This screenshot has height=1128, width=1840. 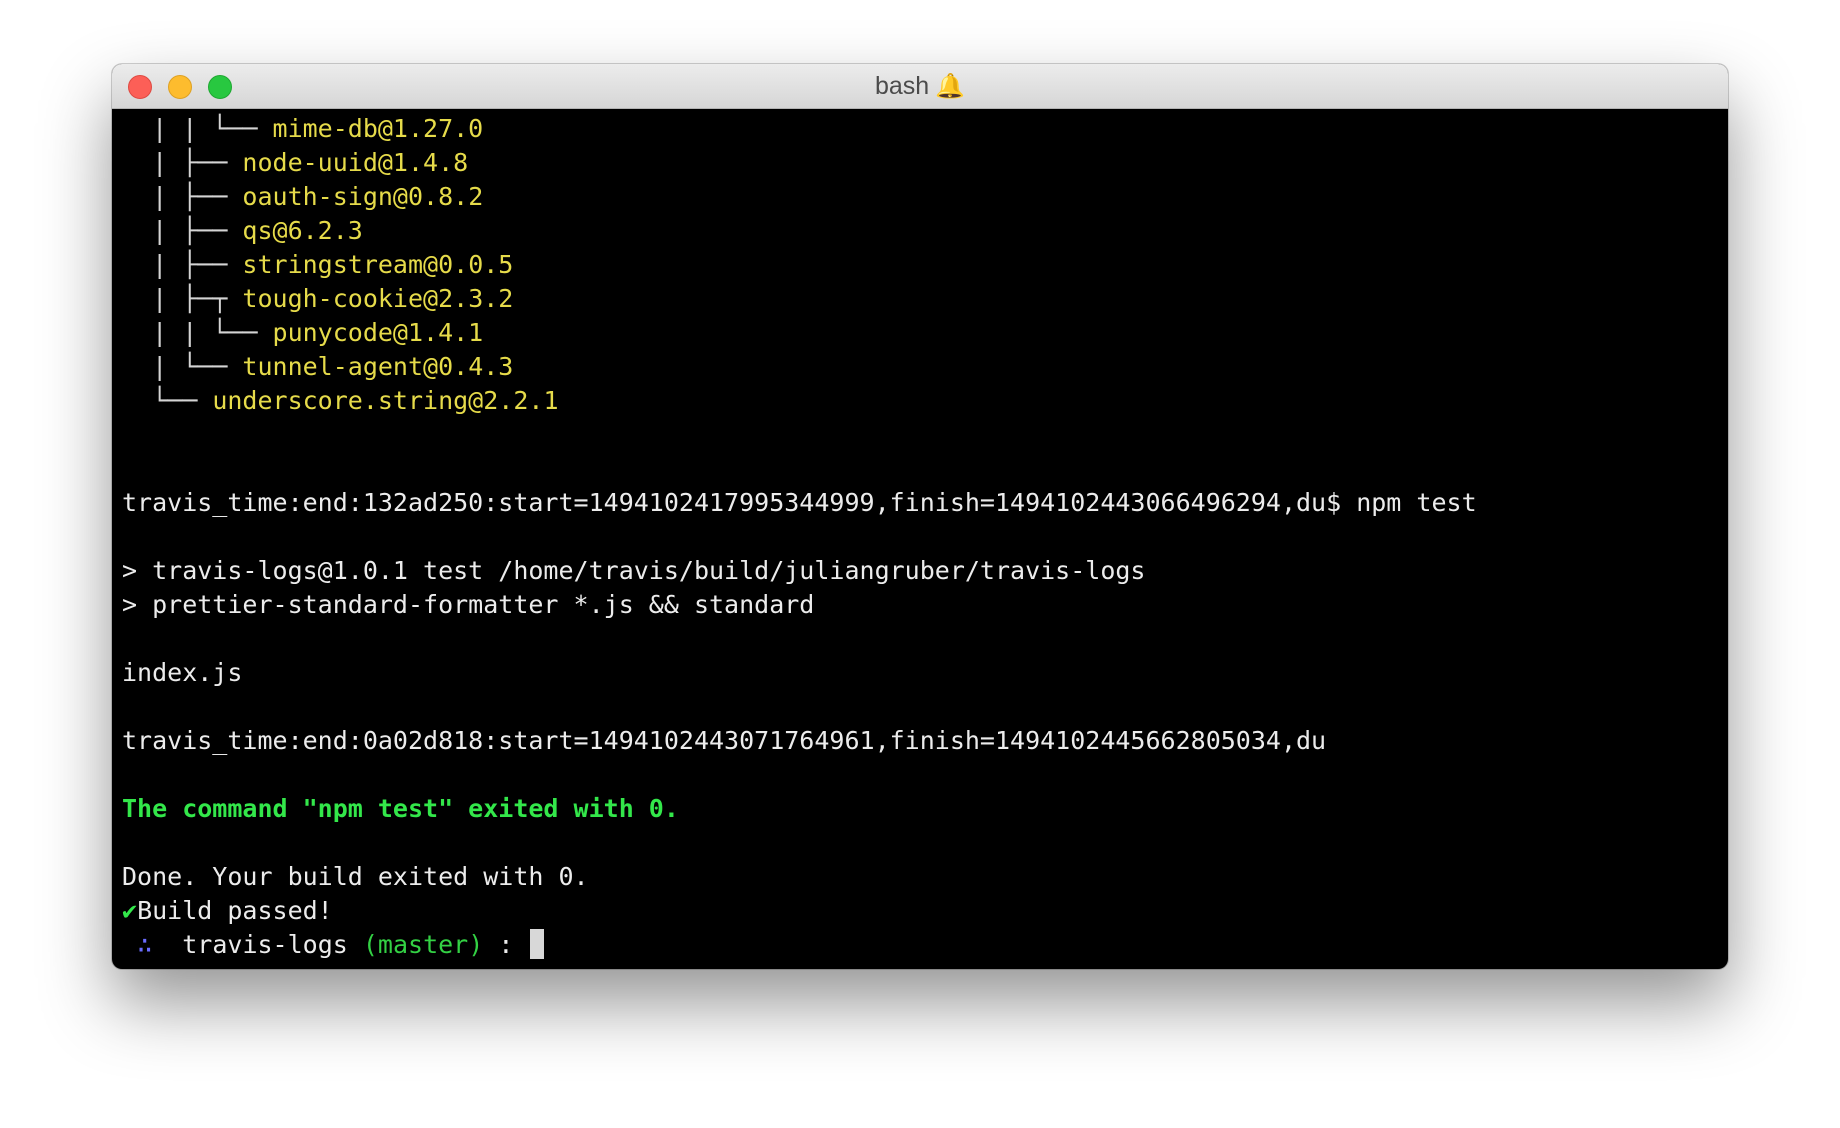 I want to click on file-line: index.js, so click(x=182, y=672).